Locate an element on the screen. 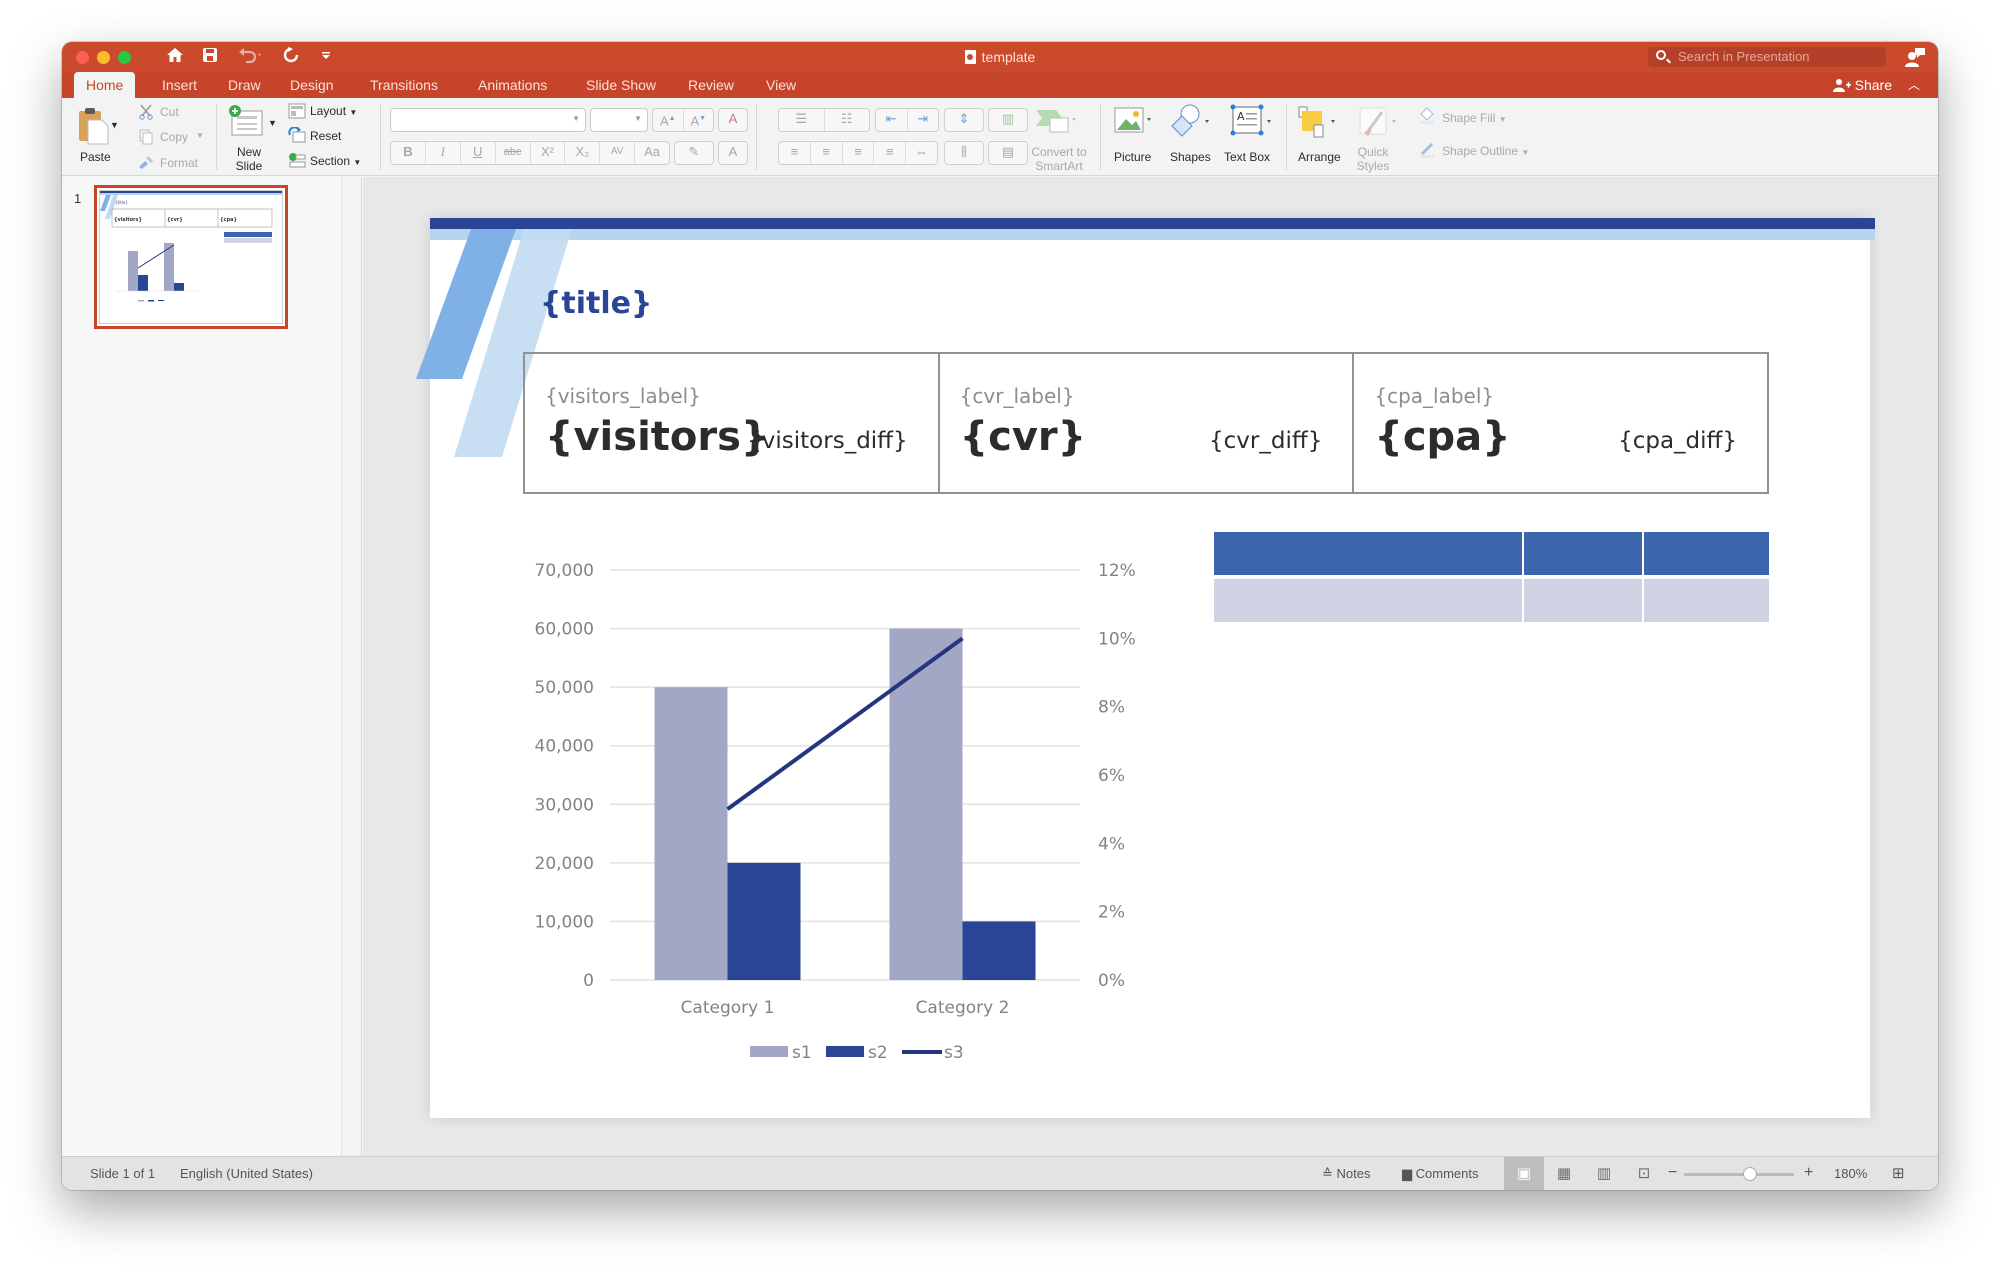 The width and height of the screenshot is (2000, 1272). superscript-button: X² is located at coordinates (548, 153).